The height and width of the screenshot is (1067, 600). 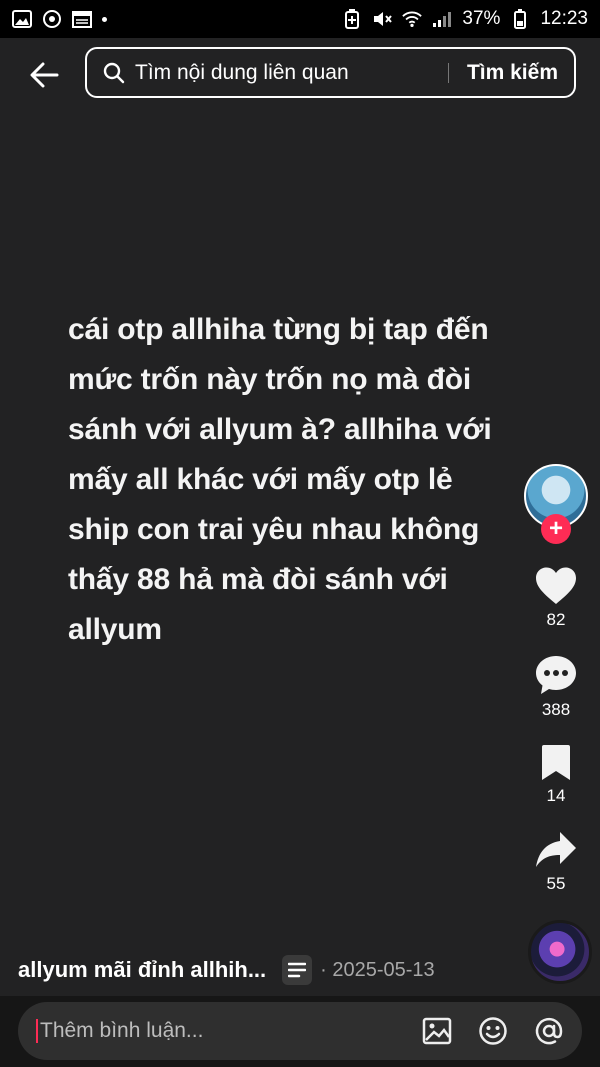 I want to click on back-button, so click(x=44, y=75).